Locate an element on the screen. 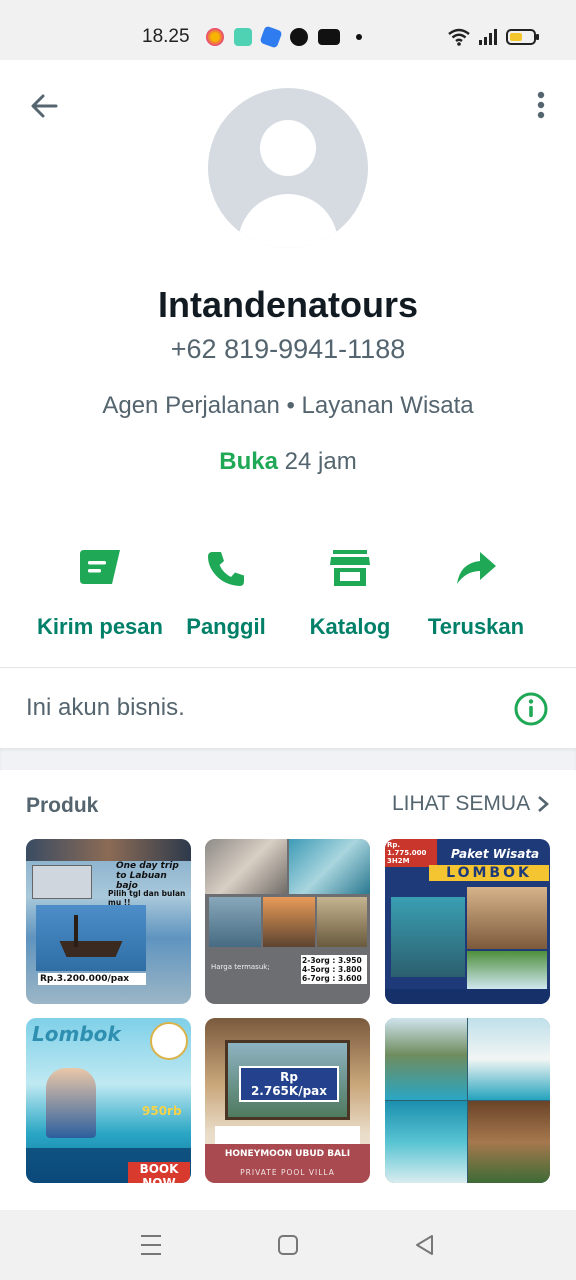 The height and width of the screenshot is (1280, 576). product-price: Rp. 1.775.000 3H2M is located at coordinates (411, 853).